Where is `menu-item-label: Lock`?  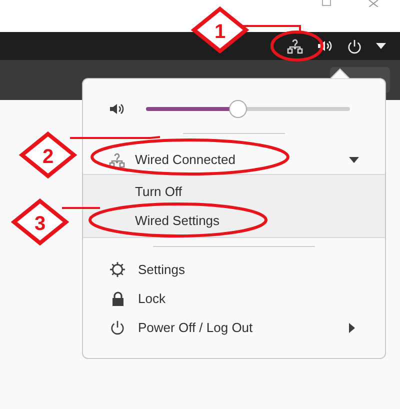
menu-item-label: Lock is located at coordinates (152, 299).